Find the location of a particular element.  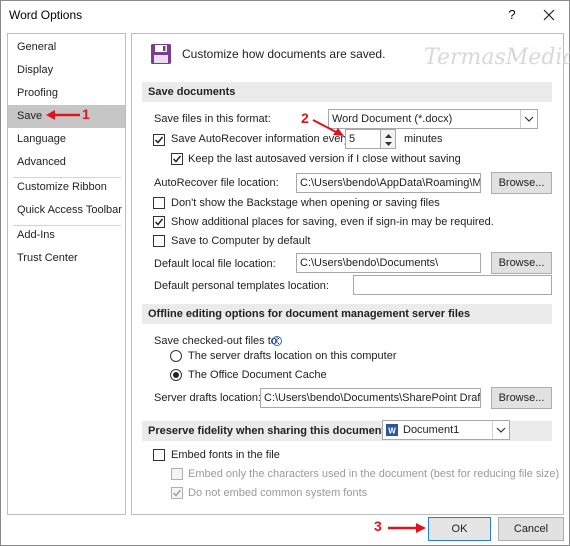

cancel-button: Cancel is located at coordinates (531, 529).